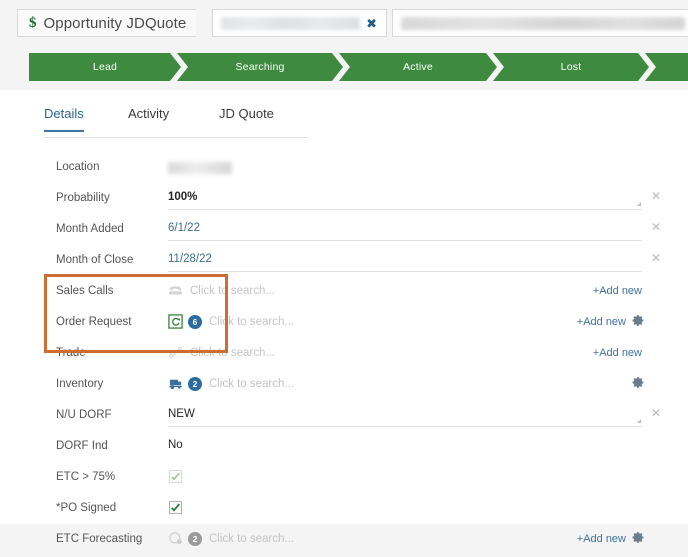 The height and width of the screenshot is (557, 688). Describe the element at coordinates (86, 477) in the screenshot. I see `field-label: ETC > 75%` at that location.